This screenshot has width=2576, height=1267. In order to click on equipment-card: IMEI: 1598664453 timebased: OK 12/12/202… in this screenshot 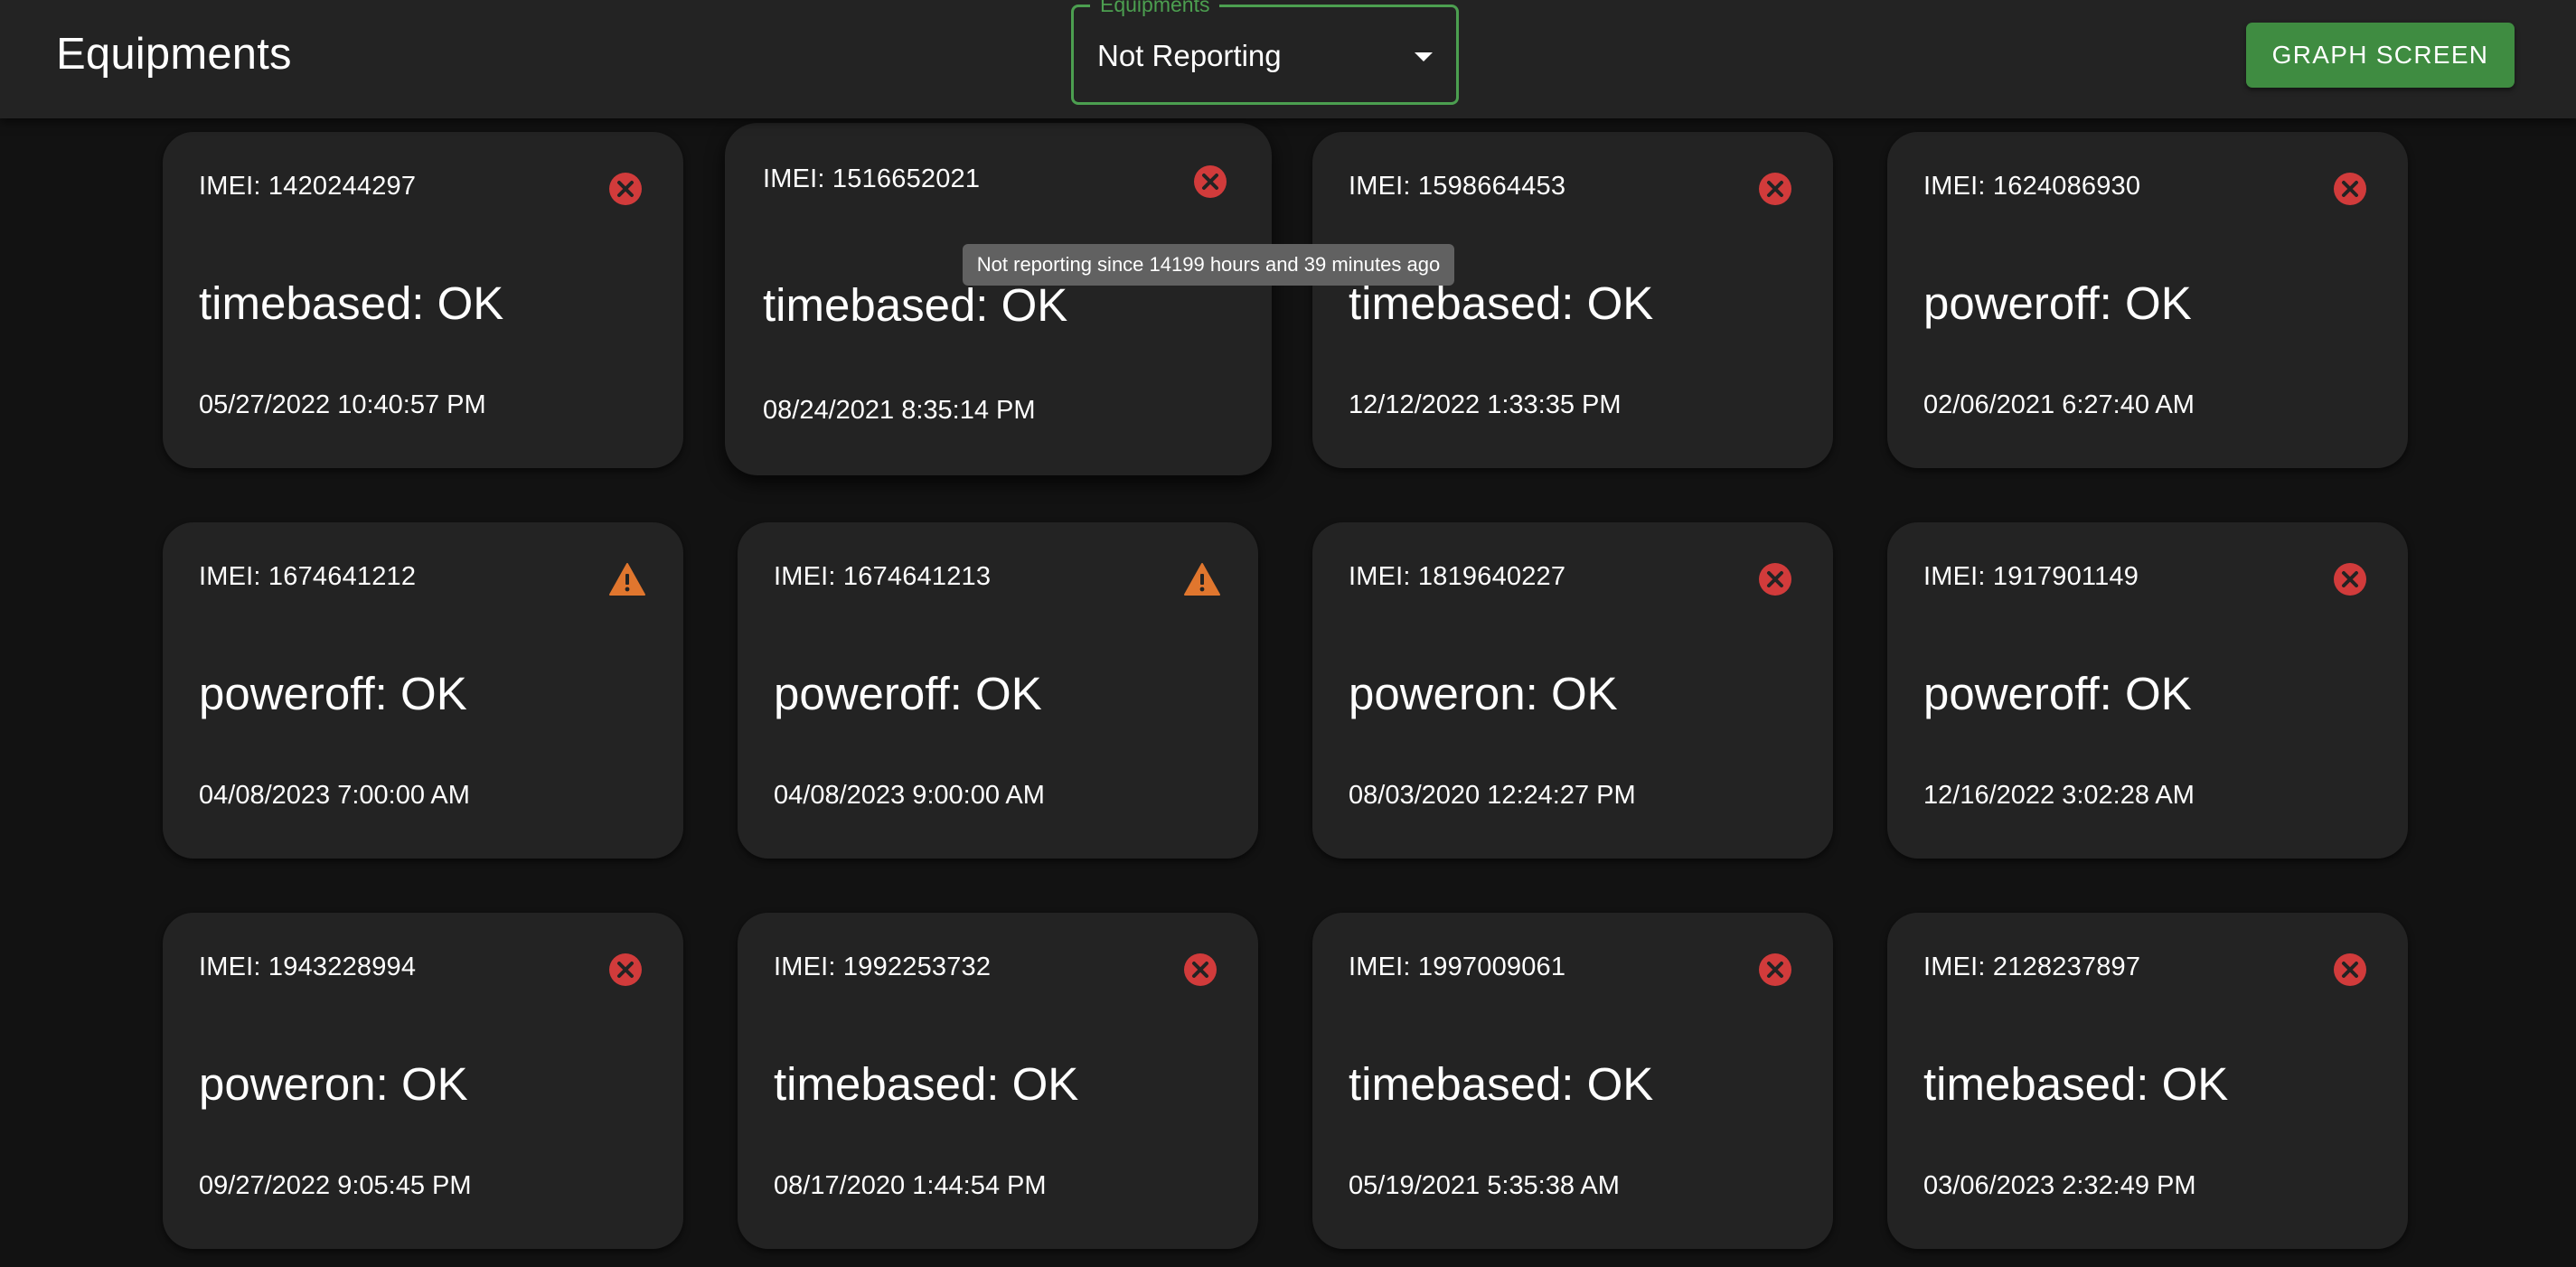, I will do `click(1572, 300)`.